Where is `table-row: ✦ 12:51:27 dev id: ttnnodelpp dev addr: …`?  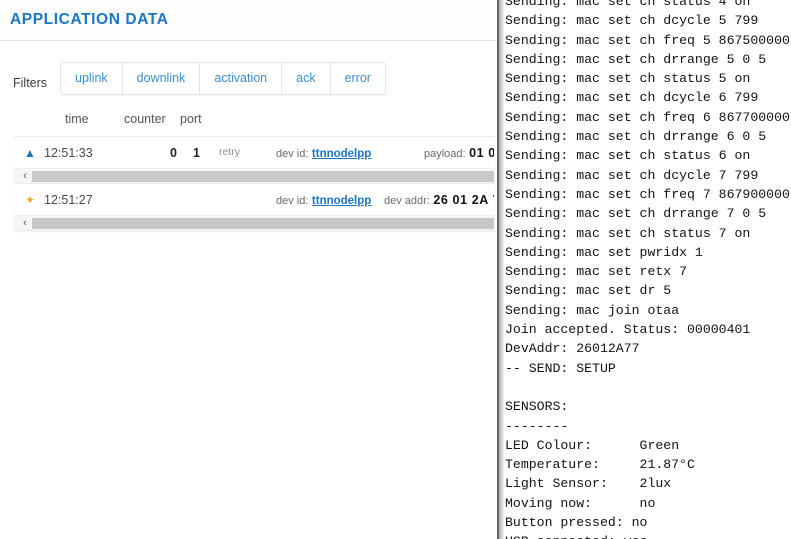
table-row: ✦ 12:51:27 dev id: ttnnodelpp dev addr: … is located at coordinates (254, 200).